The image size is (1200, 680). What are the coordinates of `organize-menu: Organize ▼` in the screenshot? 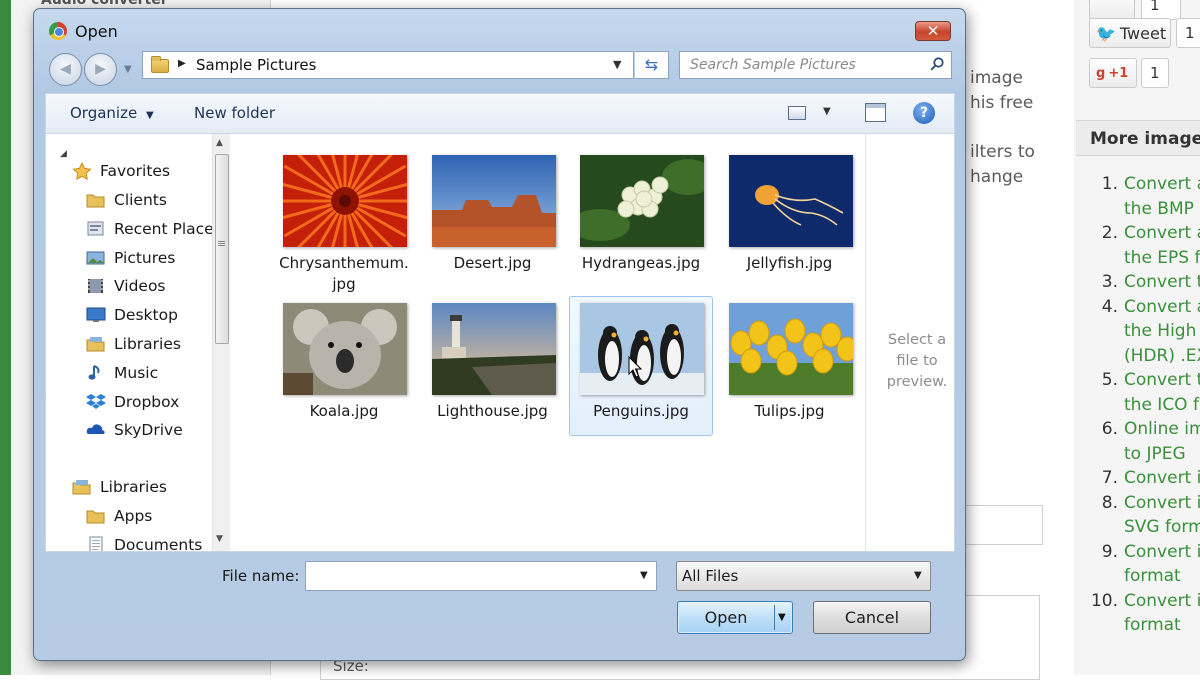 It's located at (112, 113).